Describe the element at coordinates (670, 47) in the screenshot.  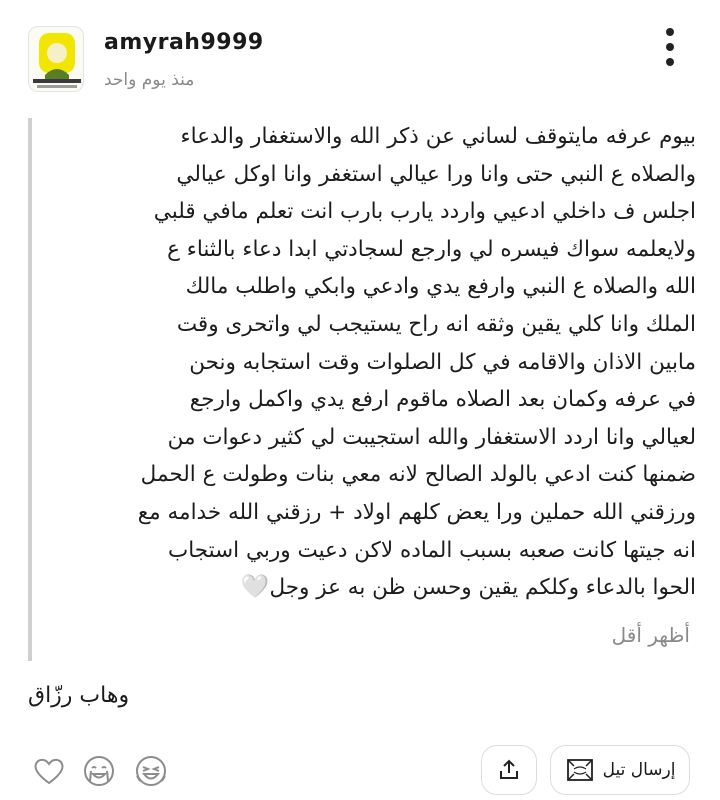
I see `more-vertical-icon` at that location.